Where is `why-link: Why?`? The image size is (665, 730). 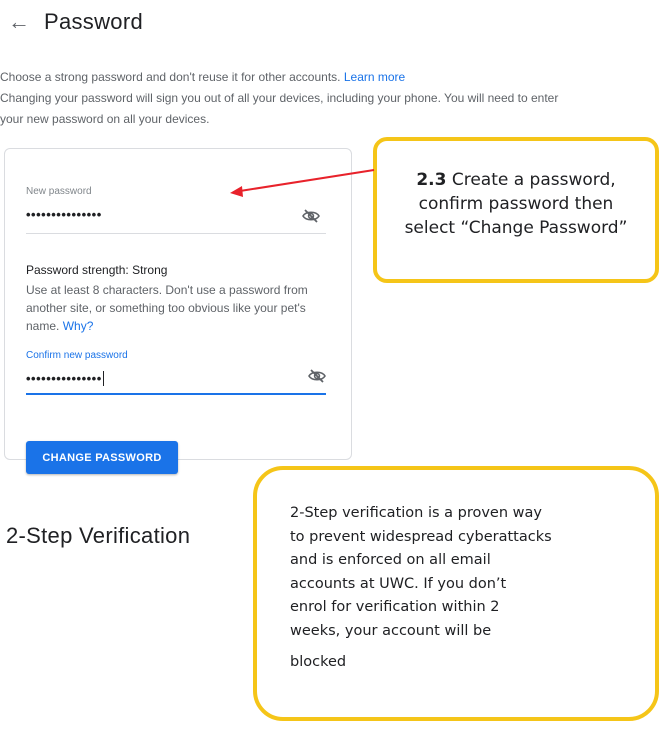
why-link: Why? is located at coordinates (78, 326).